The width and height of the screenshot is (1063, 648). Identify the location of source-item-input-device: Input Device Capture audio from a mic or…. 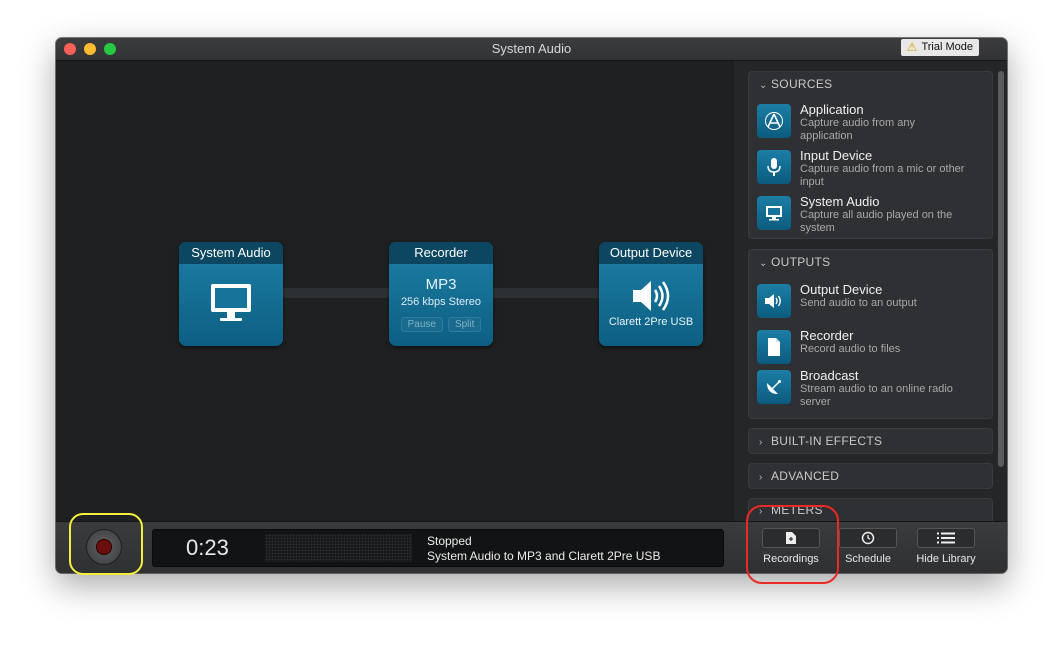
(872, 170).